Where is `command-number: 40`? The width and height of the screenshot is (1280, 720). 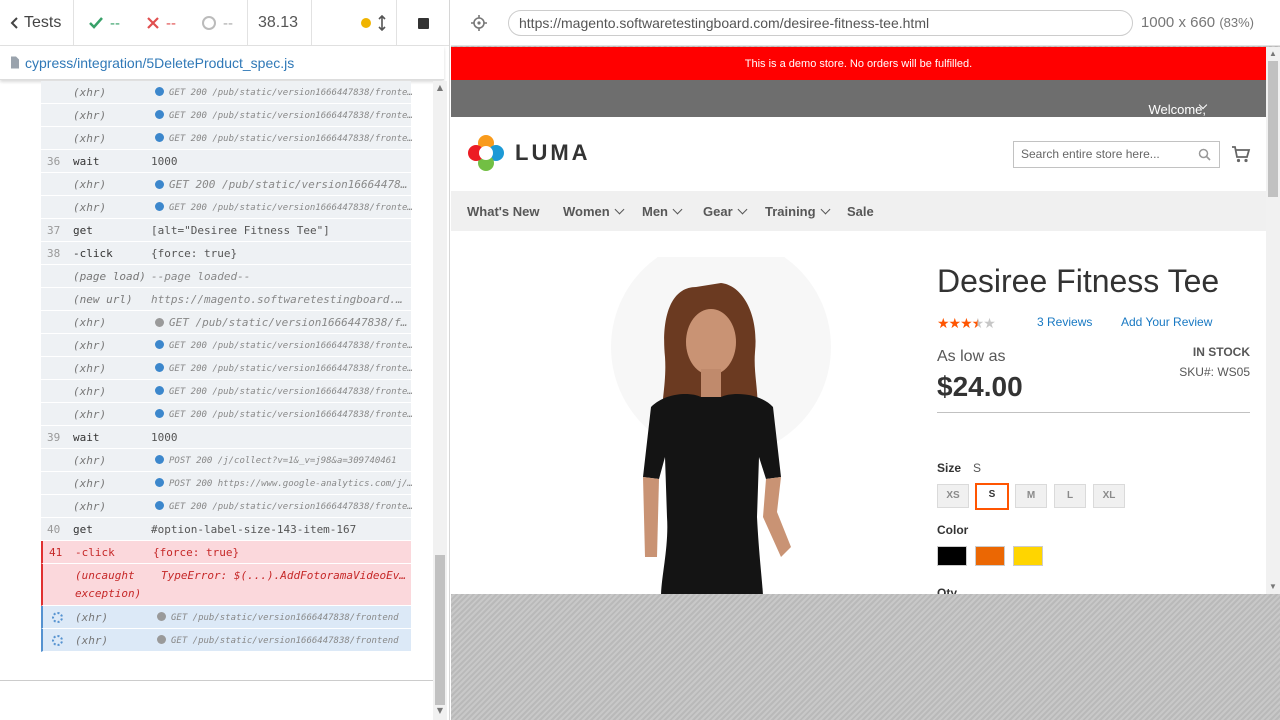
command-number: 40 is located at coordinates (54, 529).